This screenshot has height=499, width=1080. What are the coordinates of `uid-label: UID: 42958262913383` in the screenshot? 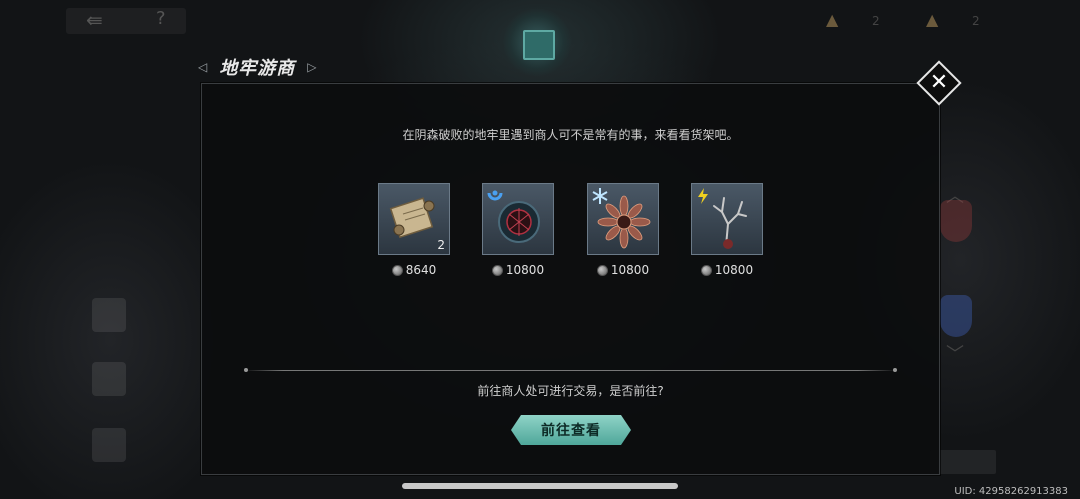 It's located at (1011, 491).